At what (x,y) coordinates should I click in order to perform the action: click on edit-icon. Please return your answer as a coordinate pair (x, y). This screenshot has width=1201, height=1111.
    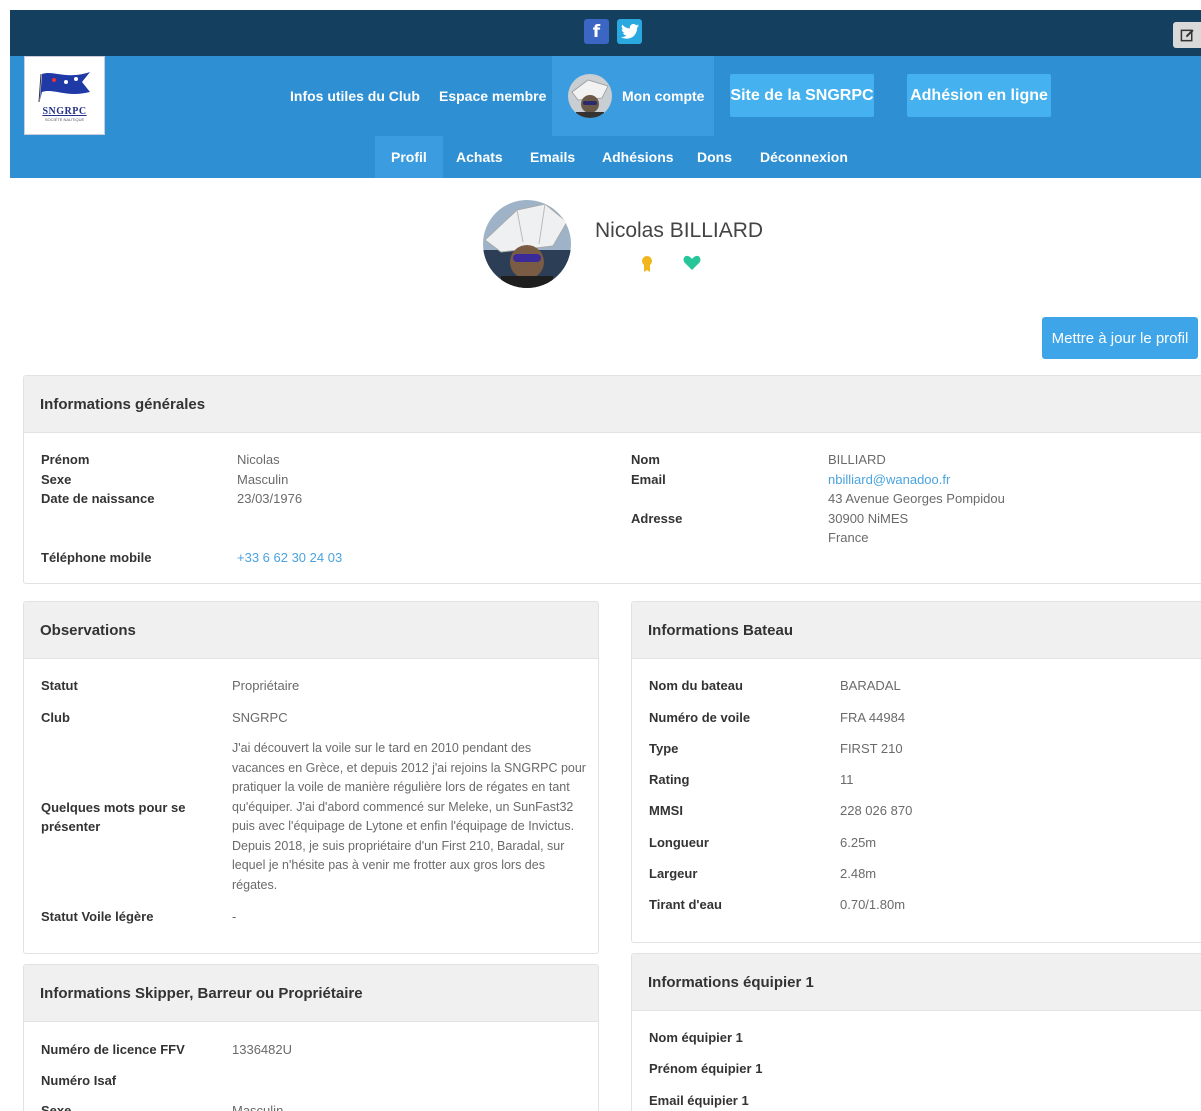
    Looking at the image, I should click on (1187, 35).